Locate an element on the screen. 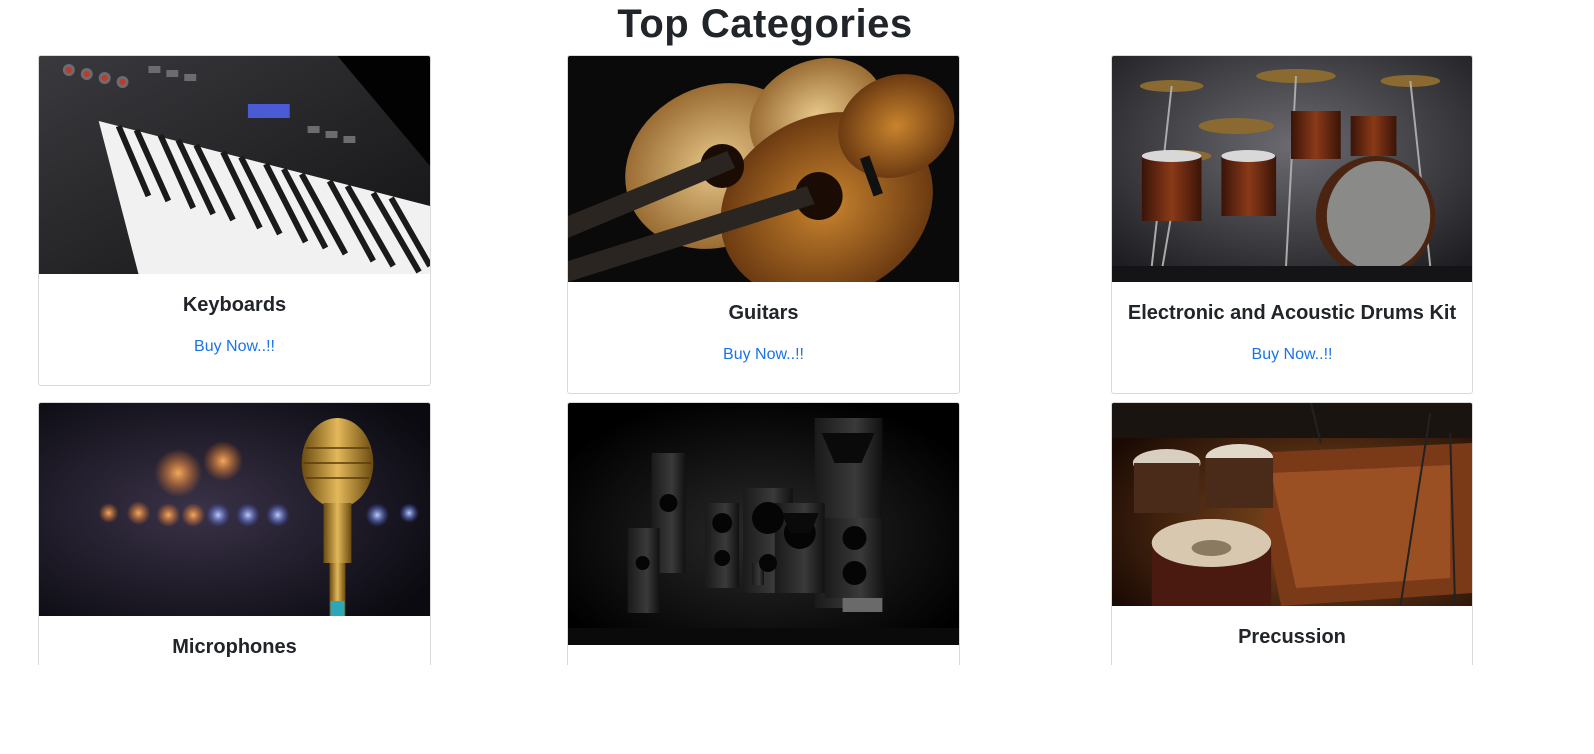 Image resolution: width=1594 pixels, height=754 pixels. category-card-microphones: Microphones is located at coordinates (234, 533).